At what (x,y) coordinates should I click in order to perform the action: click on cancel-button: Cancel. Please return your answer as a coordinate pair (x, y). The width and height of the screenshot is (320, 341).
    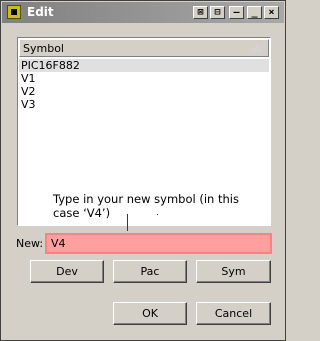
    Looking at the image, I should click on (233, 313).